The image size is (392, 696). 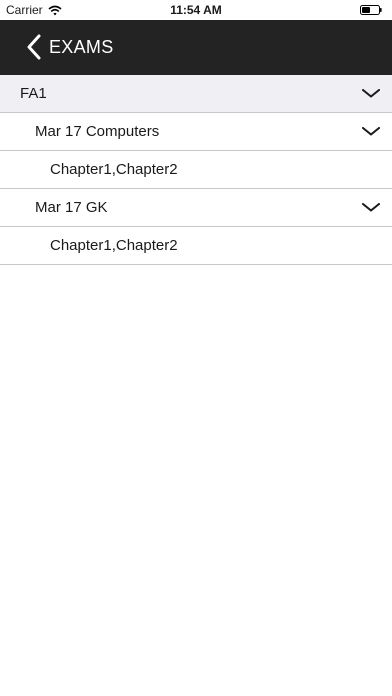 I want to click on exam-row: Mar 17 Computers, so click(x=196, y=132).